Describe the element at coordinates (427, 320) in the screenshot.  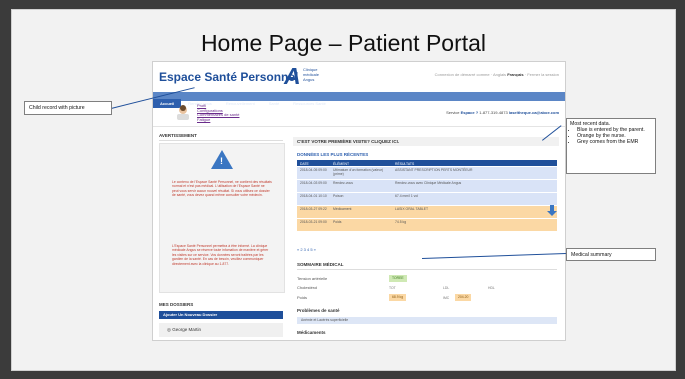
I see `health-problem-item: Anémie et Lacérés superficielle` at that location.